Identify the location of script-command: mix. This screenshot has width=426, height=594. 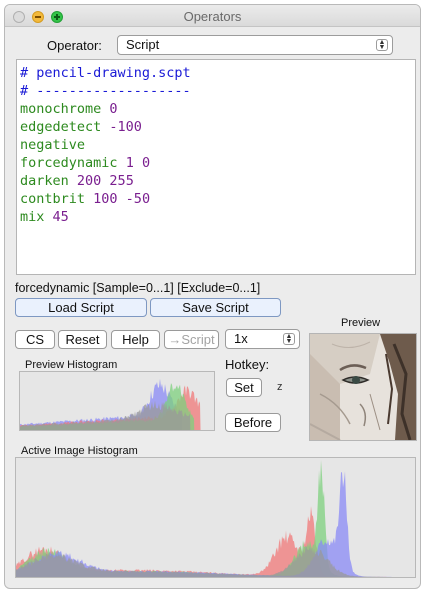
(32, 217).